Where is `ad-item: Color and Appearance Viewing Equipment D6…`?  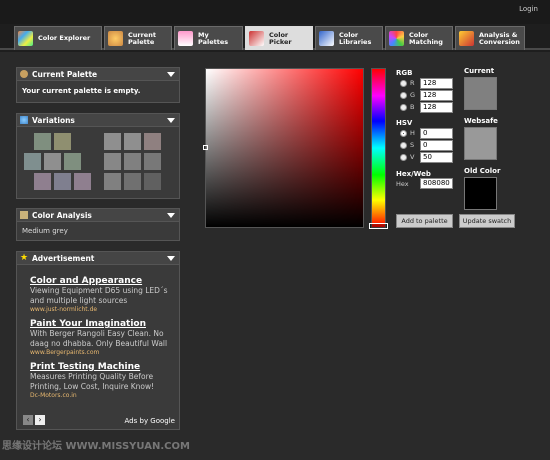
ad-item: Color and Appearance Viewing Equipment D6… is located at coordinates (100, 294).